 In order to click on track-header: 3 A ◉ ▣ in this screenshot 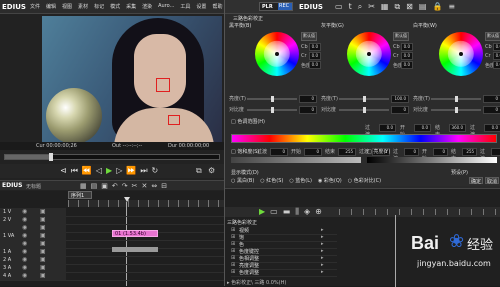, I will do `click(33, 268)`.